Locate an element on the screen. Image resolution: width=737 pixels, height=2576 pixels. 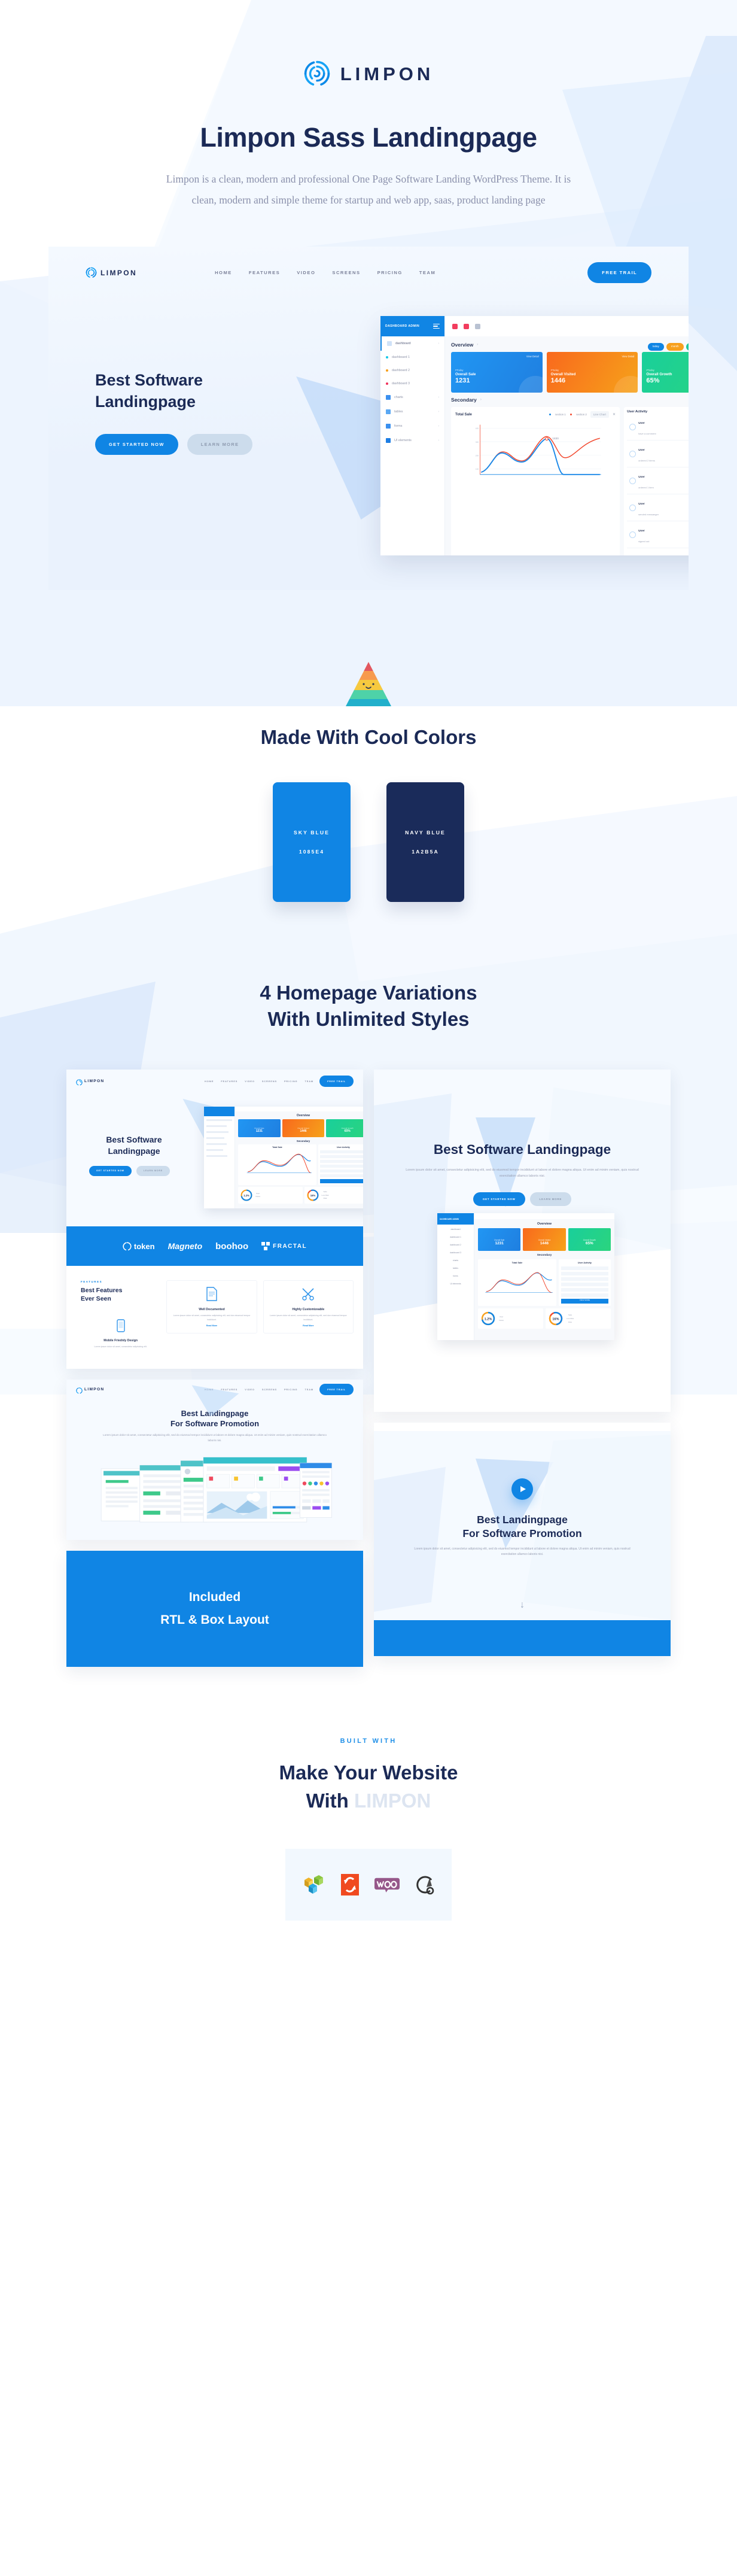
sidebar-item-label: UI elements is located at coordinates (455, 1284).